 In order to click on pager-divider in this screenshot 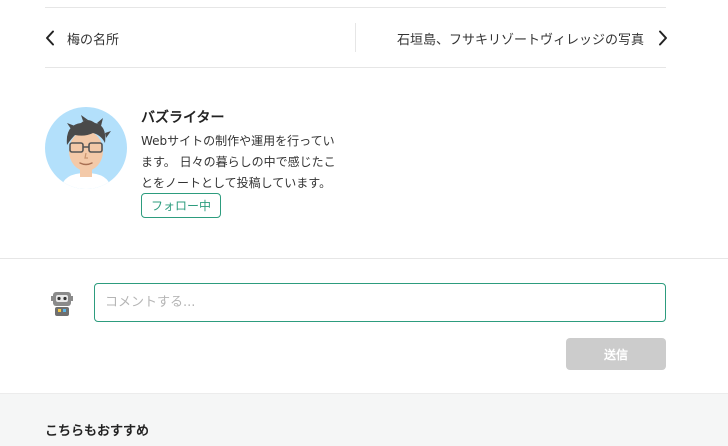, I will do `click(355, 37)`.